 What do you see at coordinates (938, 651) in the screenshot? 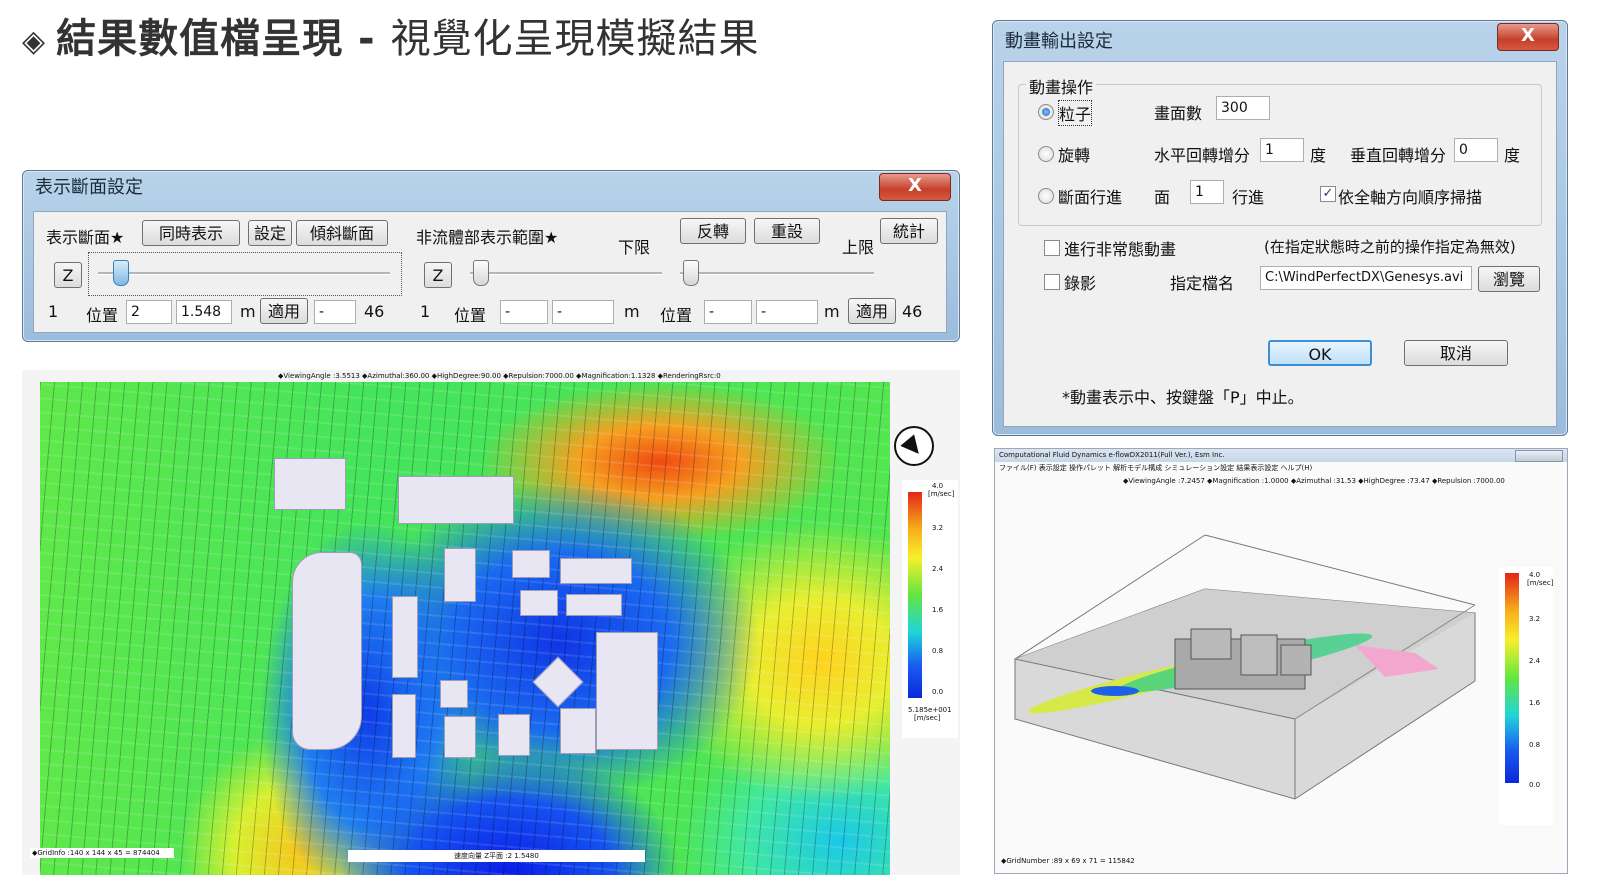
I see `legend-tick: 0.8` at bounding box center [938, 651].